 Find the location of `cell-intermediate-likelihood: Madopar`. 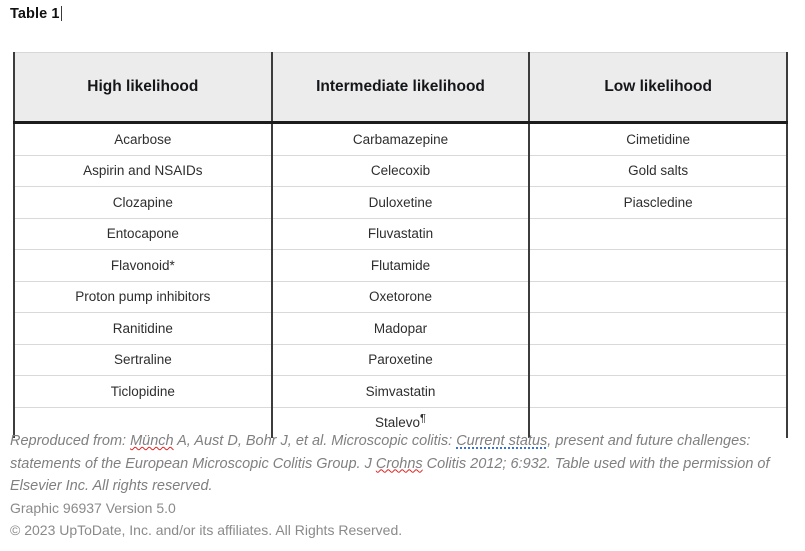

cell-intermediate-likelihood: Madopar is located at coordinates (400, 328).